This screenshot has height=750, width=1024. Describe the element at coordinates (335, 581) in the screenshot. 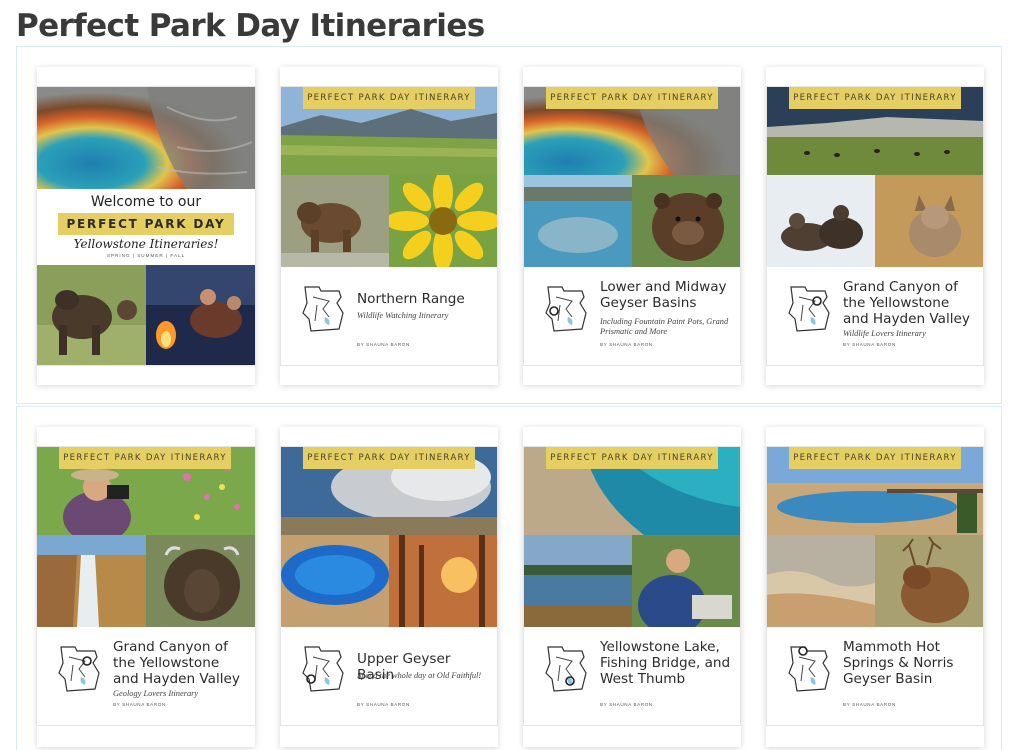

I see `morning-glory-pool-photo` at that location.